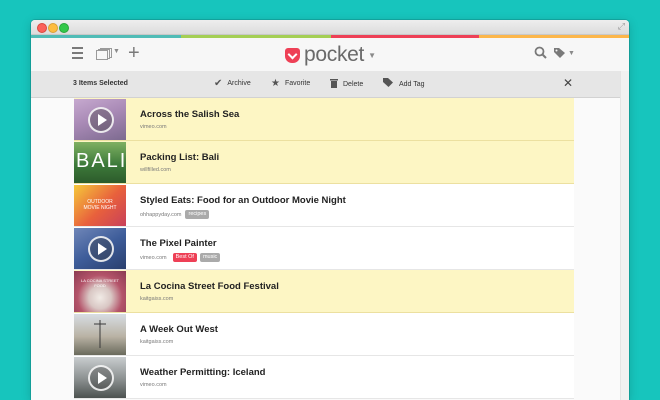  Describe the element at coordinates (100, 83) in the screenshot. I see `selection-count: 3 Items Selected` at that location.